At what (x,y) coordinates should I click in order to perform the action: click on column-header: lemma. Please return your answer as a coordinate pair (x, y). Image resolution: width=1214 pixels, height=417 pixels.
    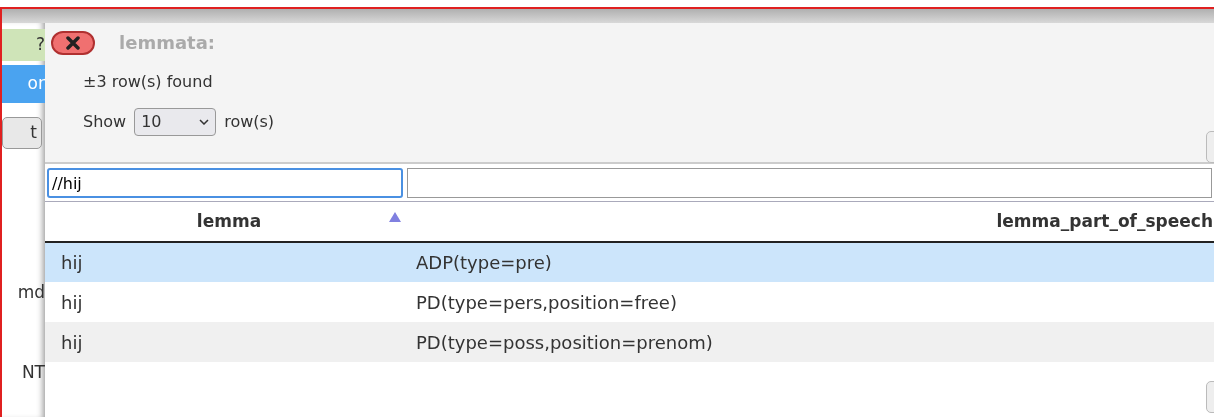
    Looking at the image, I should click on (229, 220).